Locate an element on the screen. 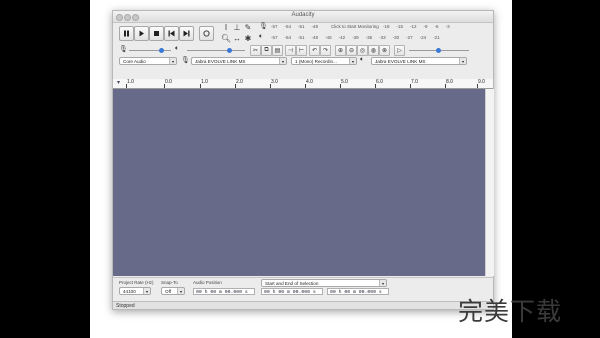 The width and height of the screenshot is (600, 338). recording-channels-dropdown: 1 (Mono) Recordin... ▾ is located at coordinates (324, 61).